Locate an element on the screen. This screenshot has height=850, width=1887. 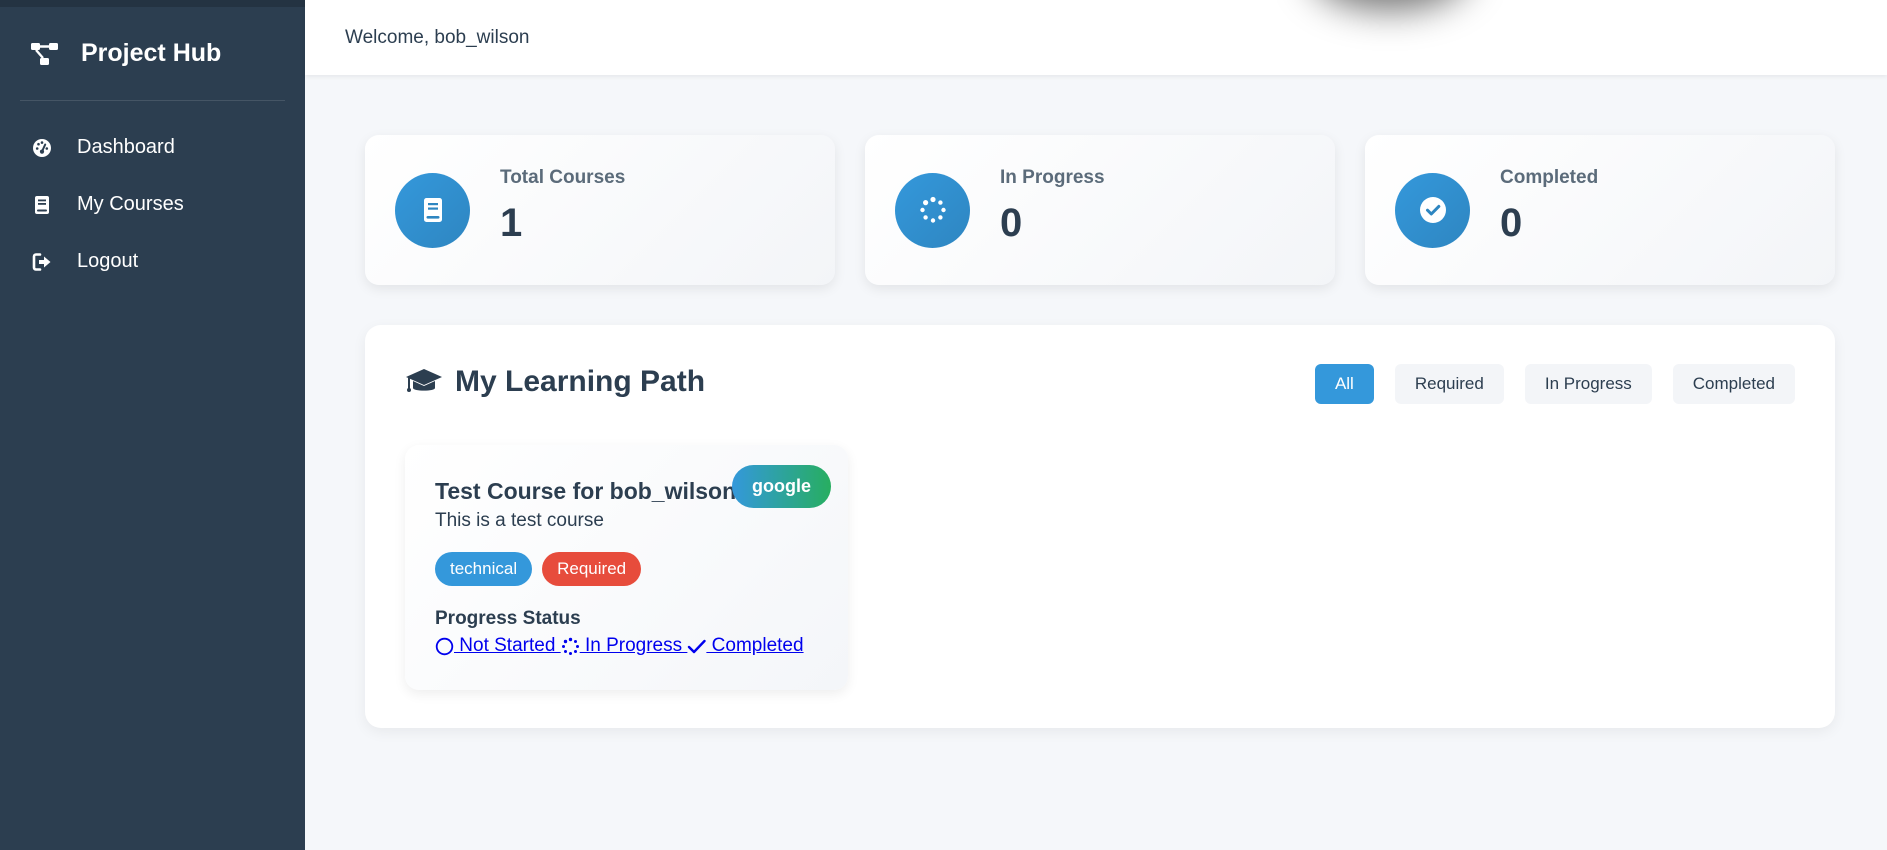
top-header: Welcome, bob_wilson is located at coordinates (1096, 37).